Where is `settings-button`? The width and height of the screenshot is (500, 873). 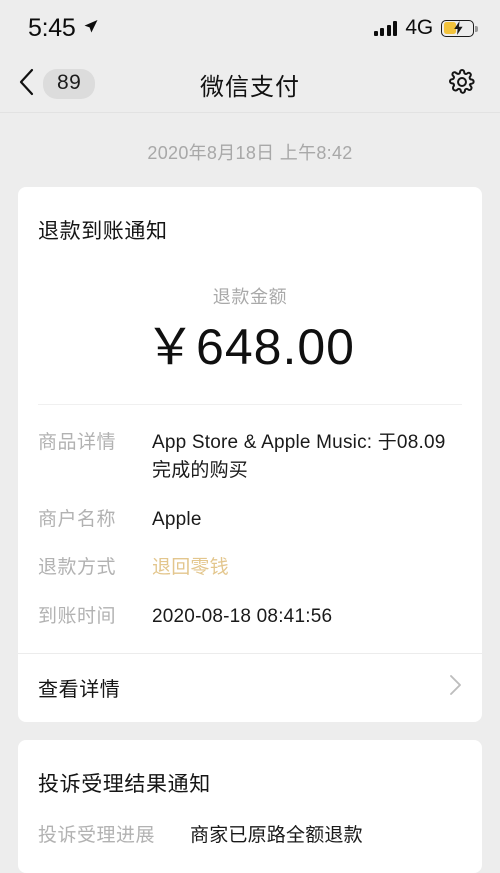
settings-button is located at coordinates (462, 84).